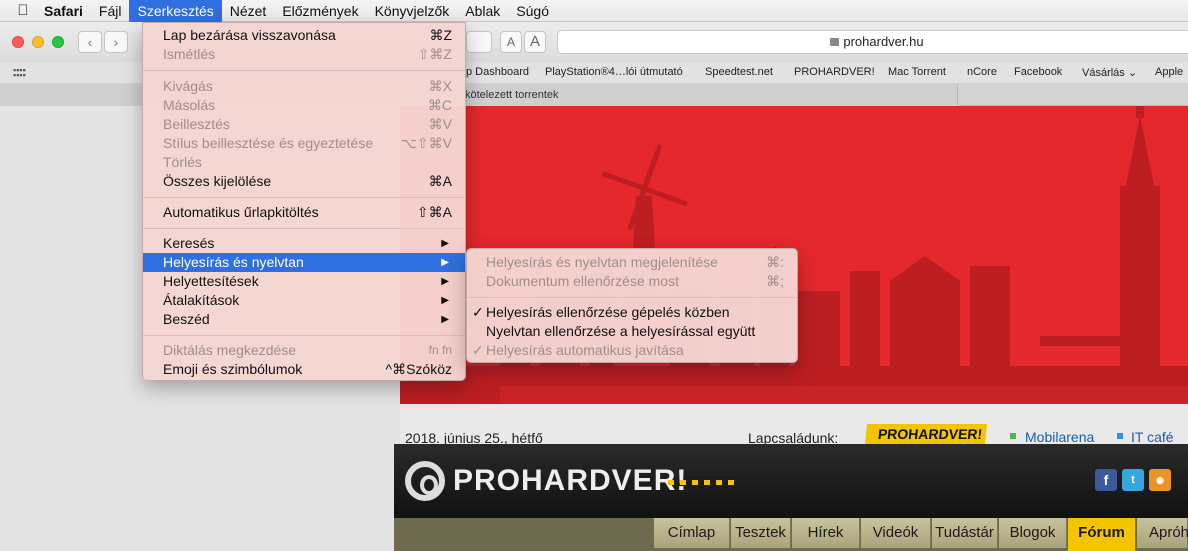 The image size is (1188, 551). What do you see at coordinates (20, 73) in the screenshot?
I see `show-all-bookmarks-icon: ▪▪▪▪ ▪▪▪▪` at bounding box center [20, 73].